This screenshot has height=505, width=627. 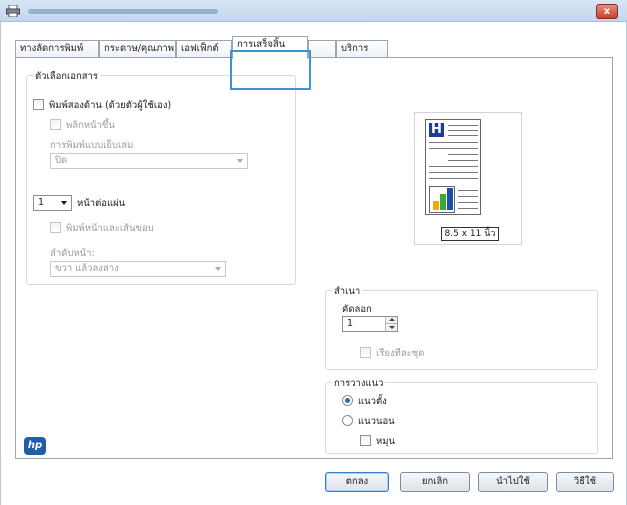 I want to click on orientation-title: การวางแนว, so click(x=359, y=383).